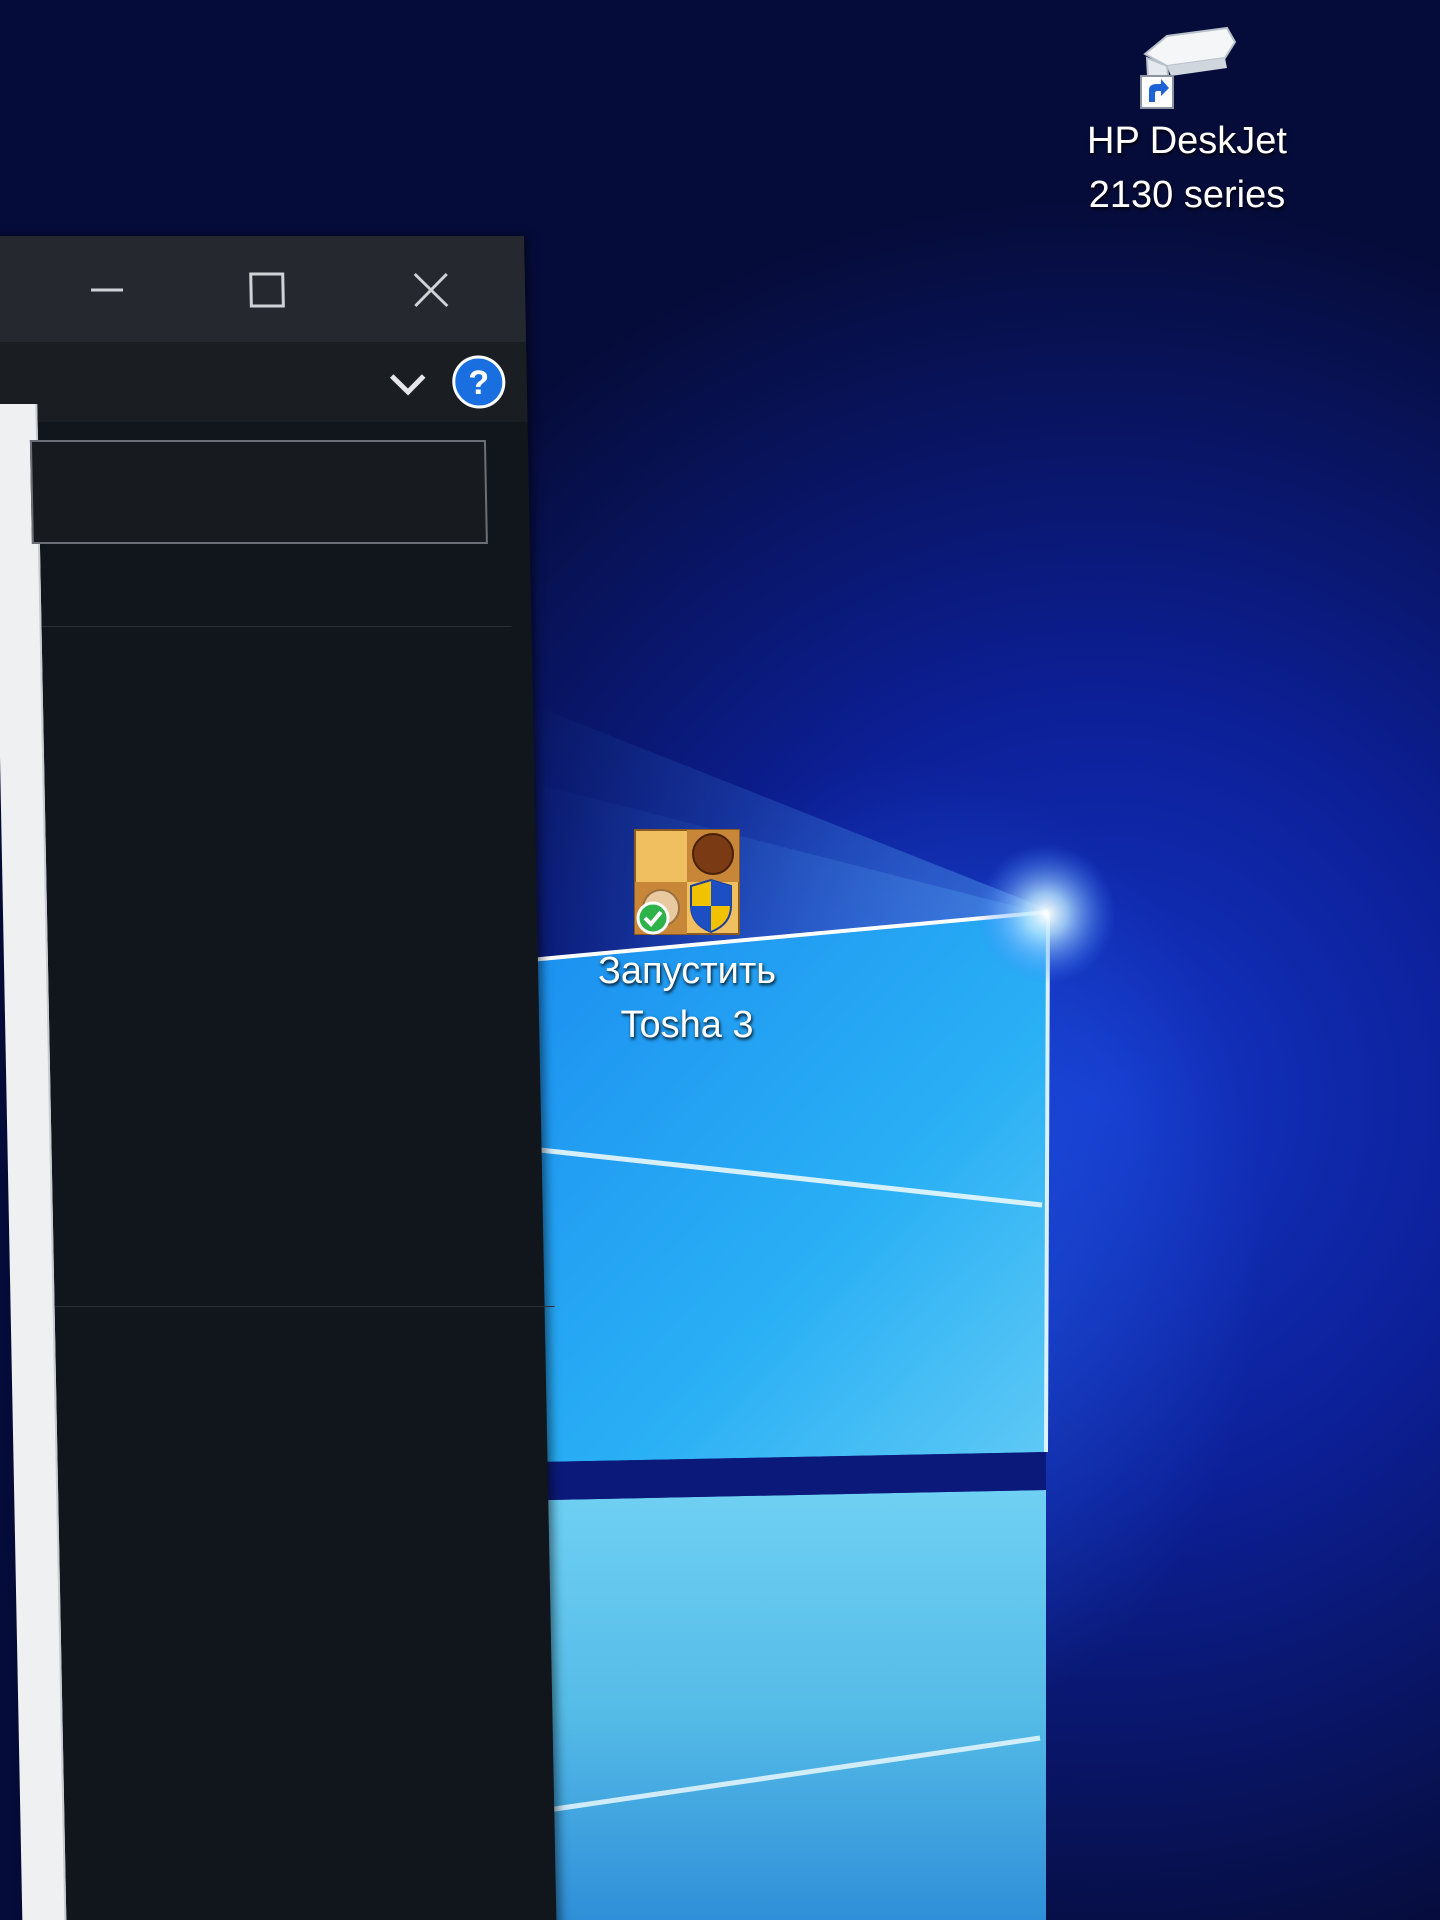  I want to click on desktop-icon-tosha: Запустить Tosha 3, so click(687, 940).